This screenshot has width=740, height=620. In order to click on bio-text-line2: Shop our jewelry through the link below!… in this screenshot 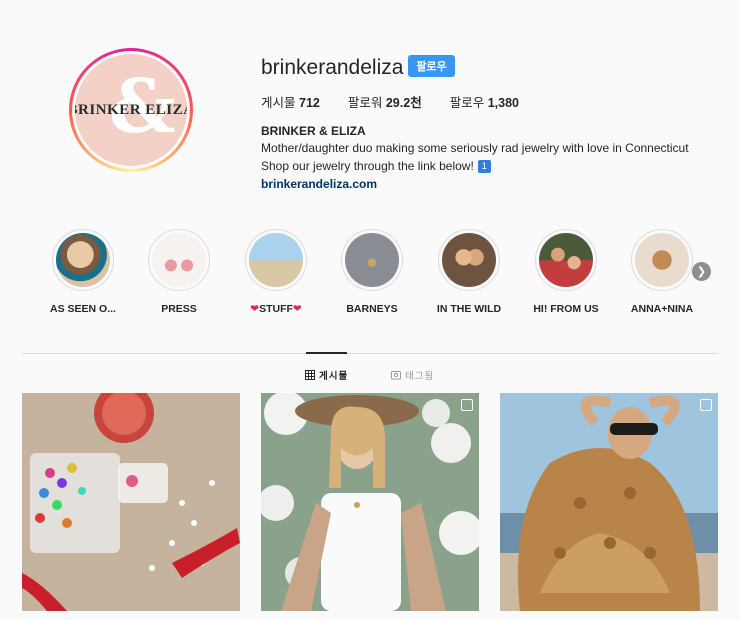, I will do `click(376, 166)`.